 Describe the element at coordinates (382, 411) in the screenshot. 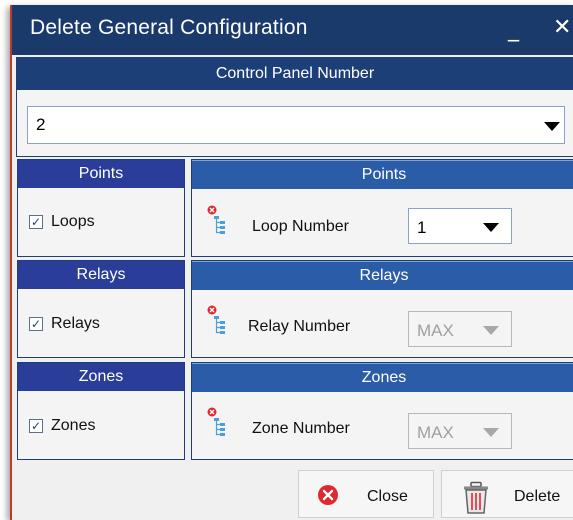

I see `zones-right-box: Zones Zone Number MAX` at that location.